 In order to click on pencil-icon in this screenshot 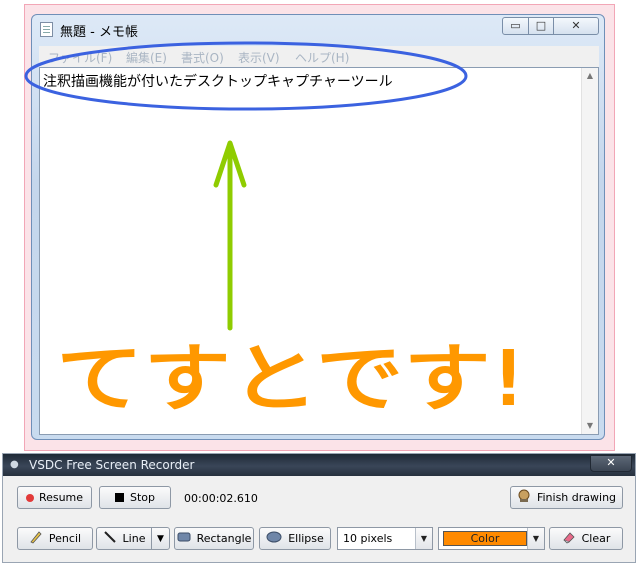, I will do `click(36, 538)`.